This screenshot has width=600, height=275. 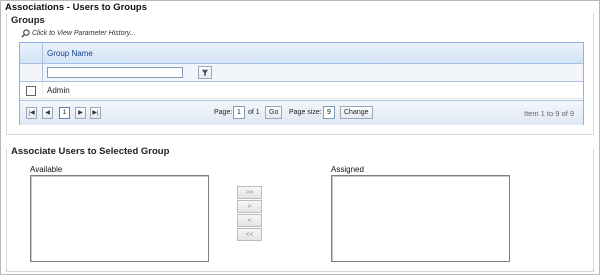 I want to click on groups-section-title: Groups, so click(x=28, y=20).